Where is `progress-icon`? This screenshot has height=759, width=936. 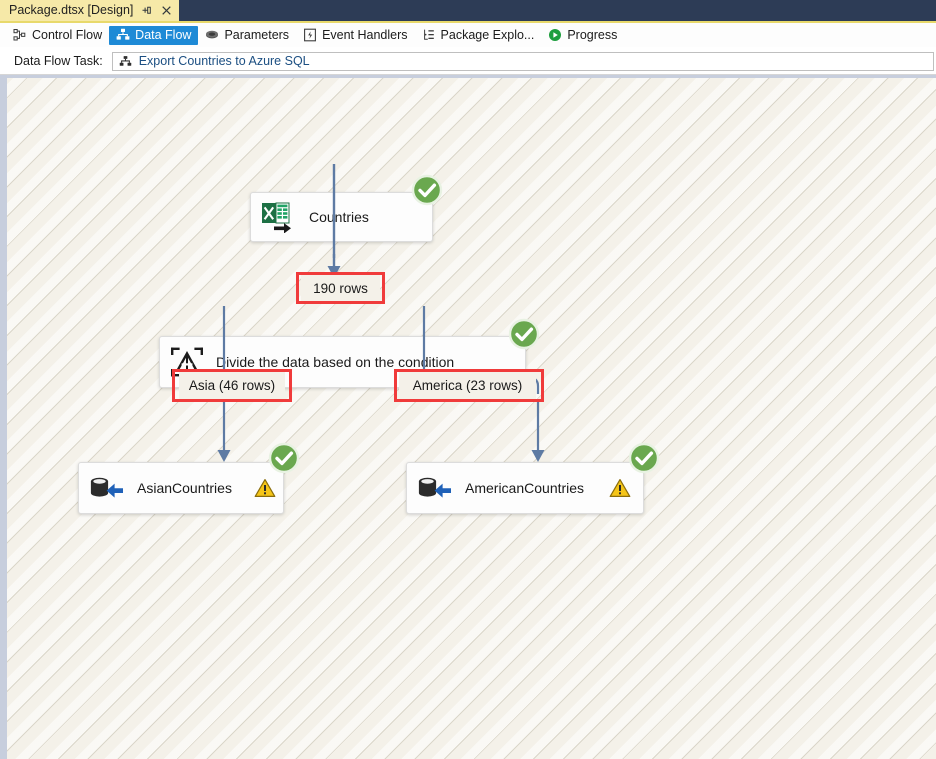
progress-icon is located at coordinates (555, 35).